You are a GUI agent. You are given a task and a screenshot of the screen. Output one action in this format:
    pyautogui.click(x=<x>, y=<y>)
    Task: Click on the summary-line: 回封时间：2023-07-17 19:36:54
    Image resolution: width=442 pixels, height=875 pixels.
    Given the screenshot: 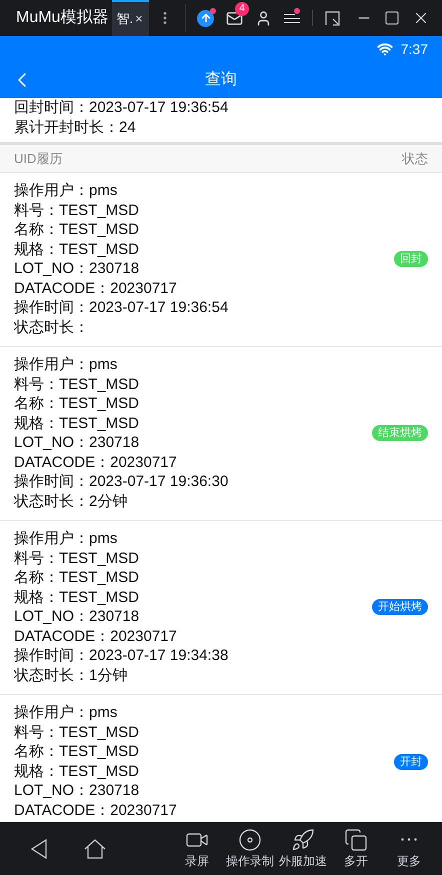 What is the action you would take?
    pyautogui.click(x=122, y=108)
    